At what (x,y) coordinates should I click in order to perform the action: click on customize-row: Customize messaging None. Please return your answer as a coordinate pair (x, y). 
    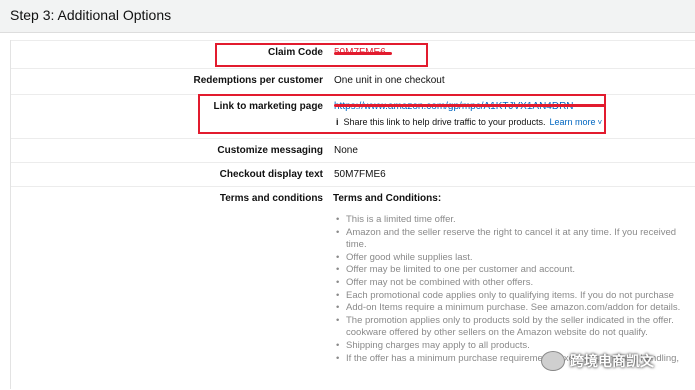
    Looking at the image, I should click on (353, 150).